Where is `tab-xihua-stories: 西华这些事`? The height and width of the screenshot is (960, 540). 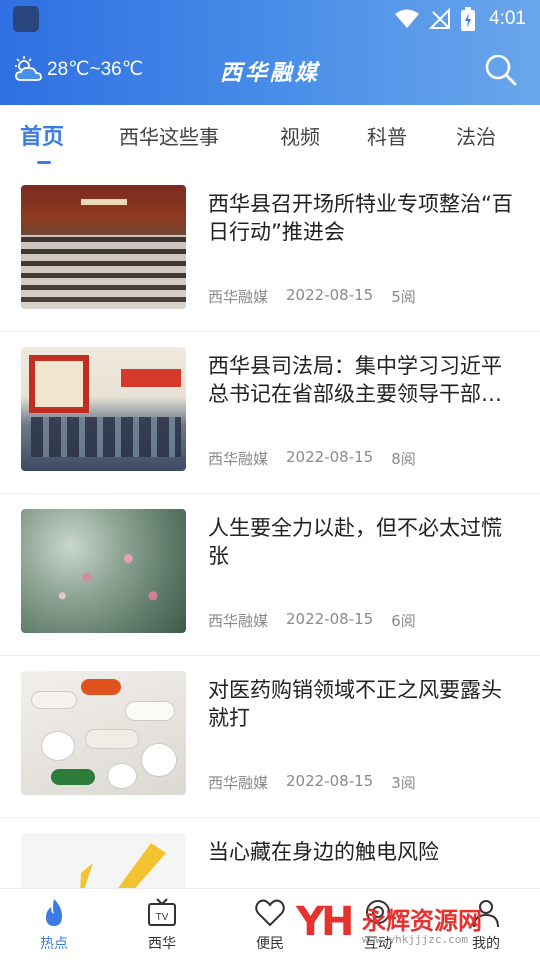 tab-xihua-stories: 西华这些事 is located at coordinates (169, 135).